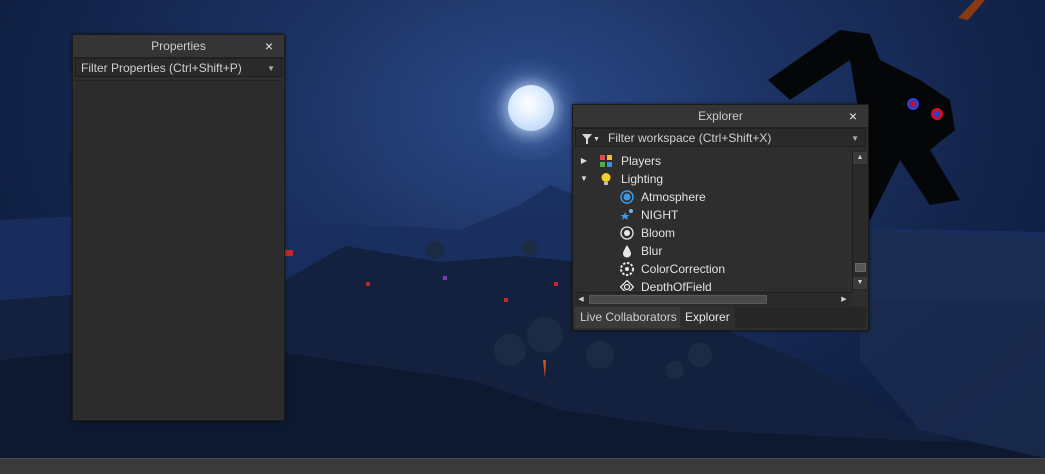 The height and width of the screenshot is (474, 1045). I want to click on explorer-vertical-scrollbar: ▲ ▼, so click(859, 220).